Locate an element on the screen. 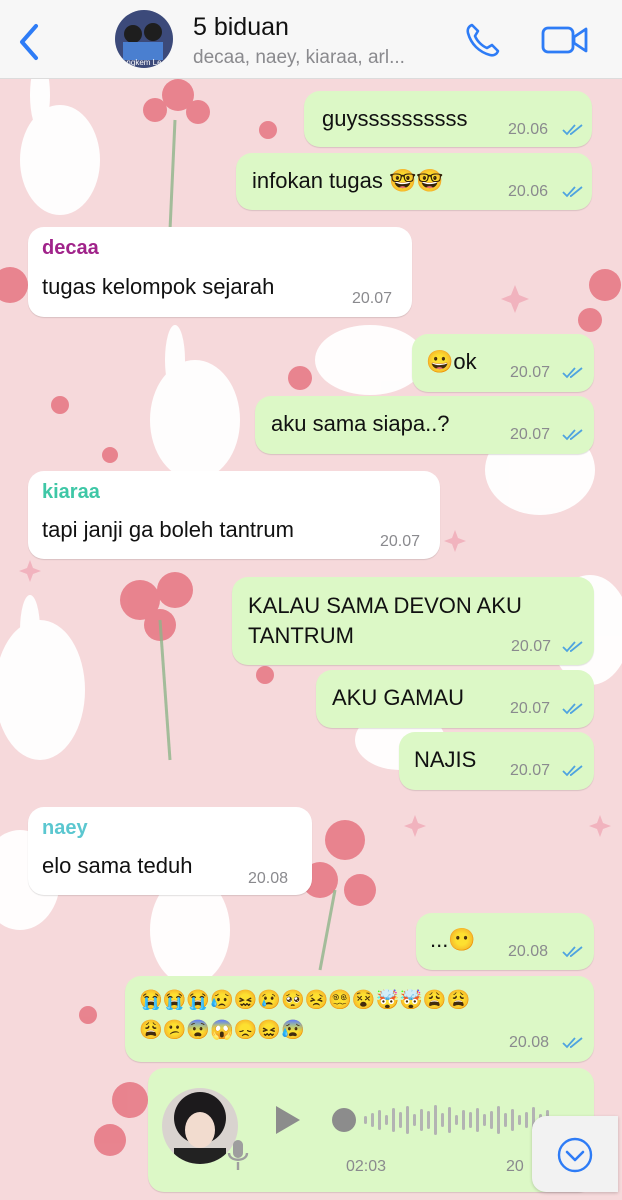  message-text-line: 😭😭😭😥😖😢🥺😣😵‍💫😵🤯🤯😩😩 is located at coordinates (305, 1000).